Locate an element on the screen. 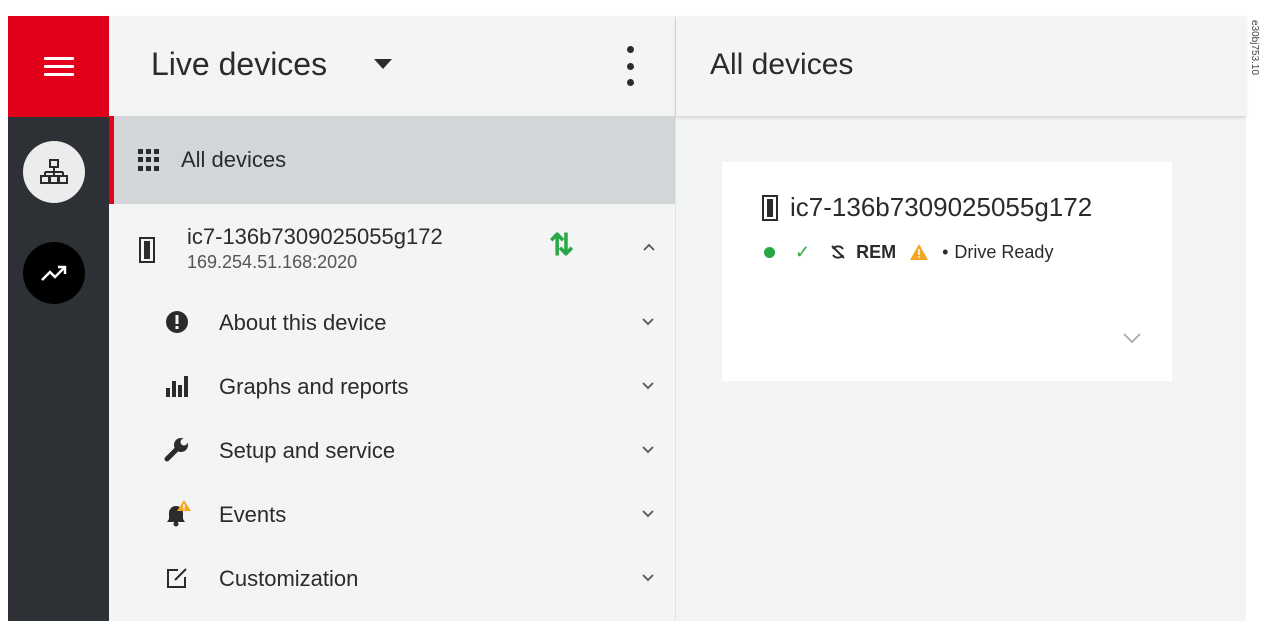  card-device-name: ic7-136b7309025055g172 is located at coordinates (941, 207).